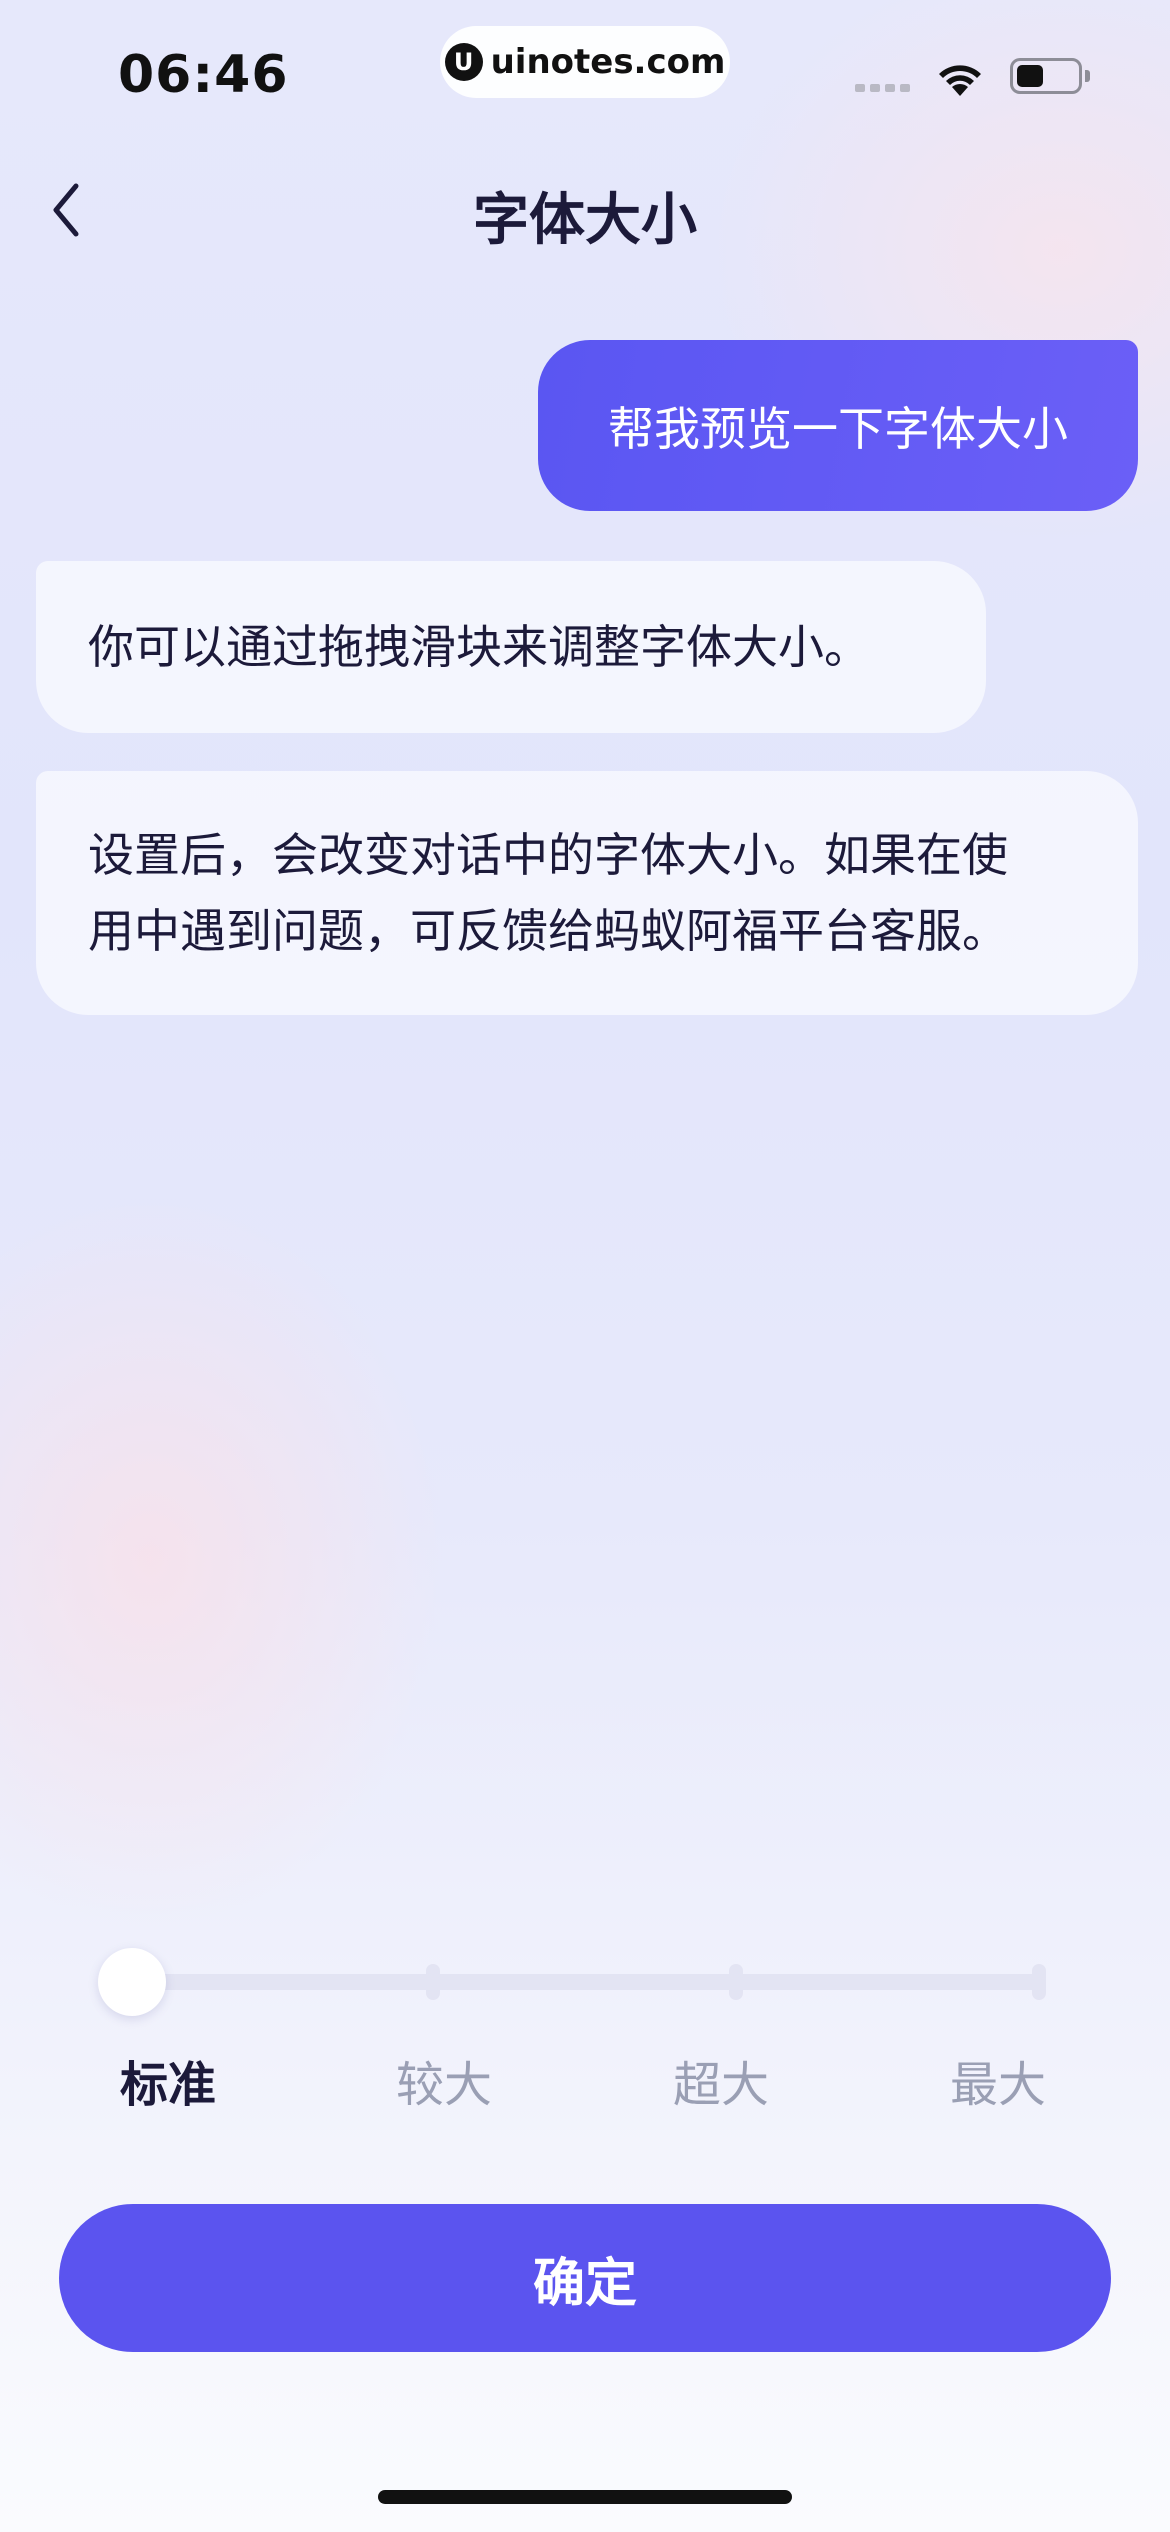 Image resolution: width=1170 pixels, height=2532 pixels. What do you see at coordinates (168, 2080) in the screenshot?
I see `level-label-standard: 标准` at bounding box center [168, 2080].